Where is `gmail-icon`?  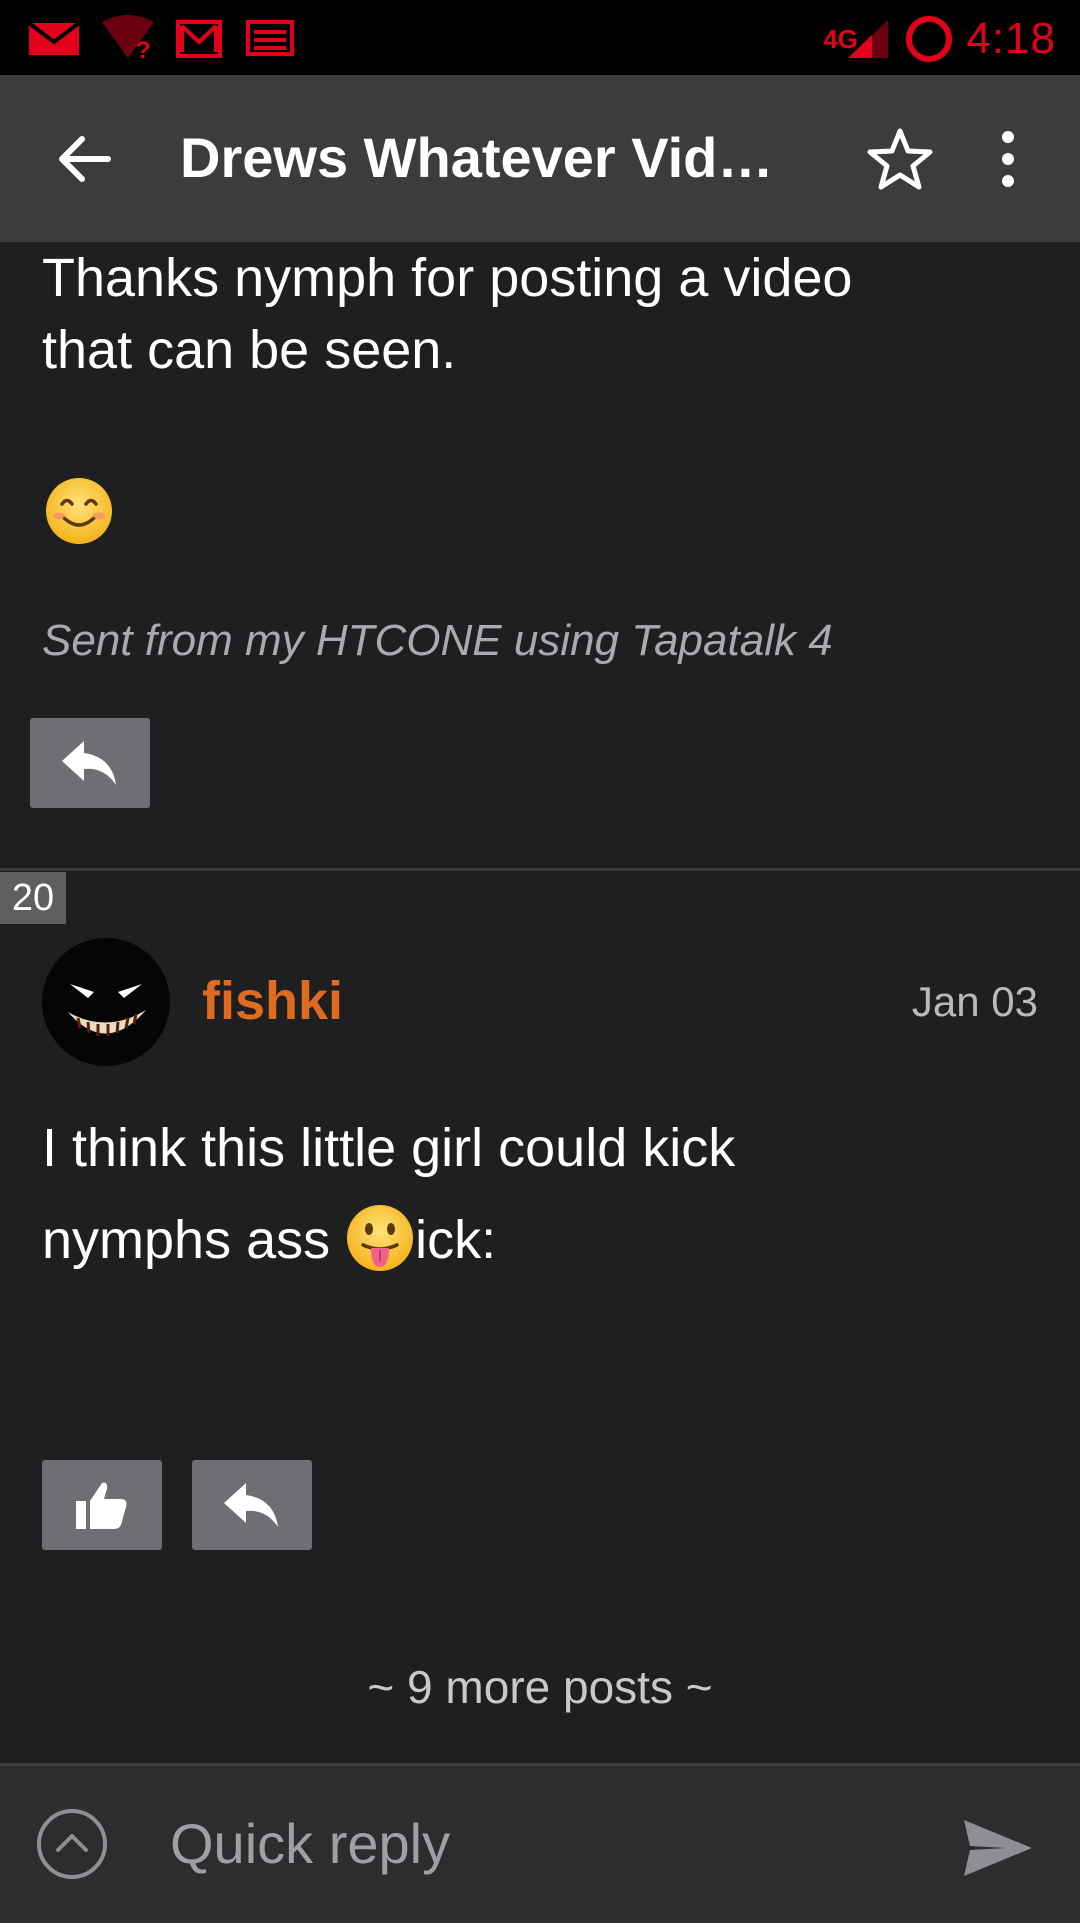 gmail-icon is located at coordinates (54, 38).